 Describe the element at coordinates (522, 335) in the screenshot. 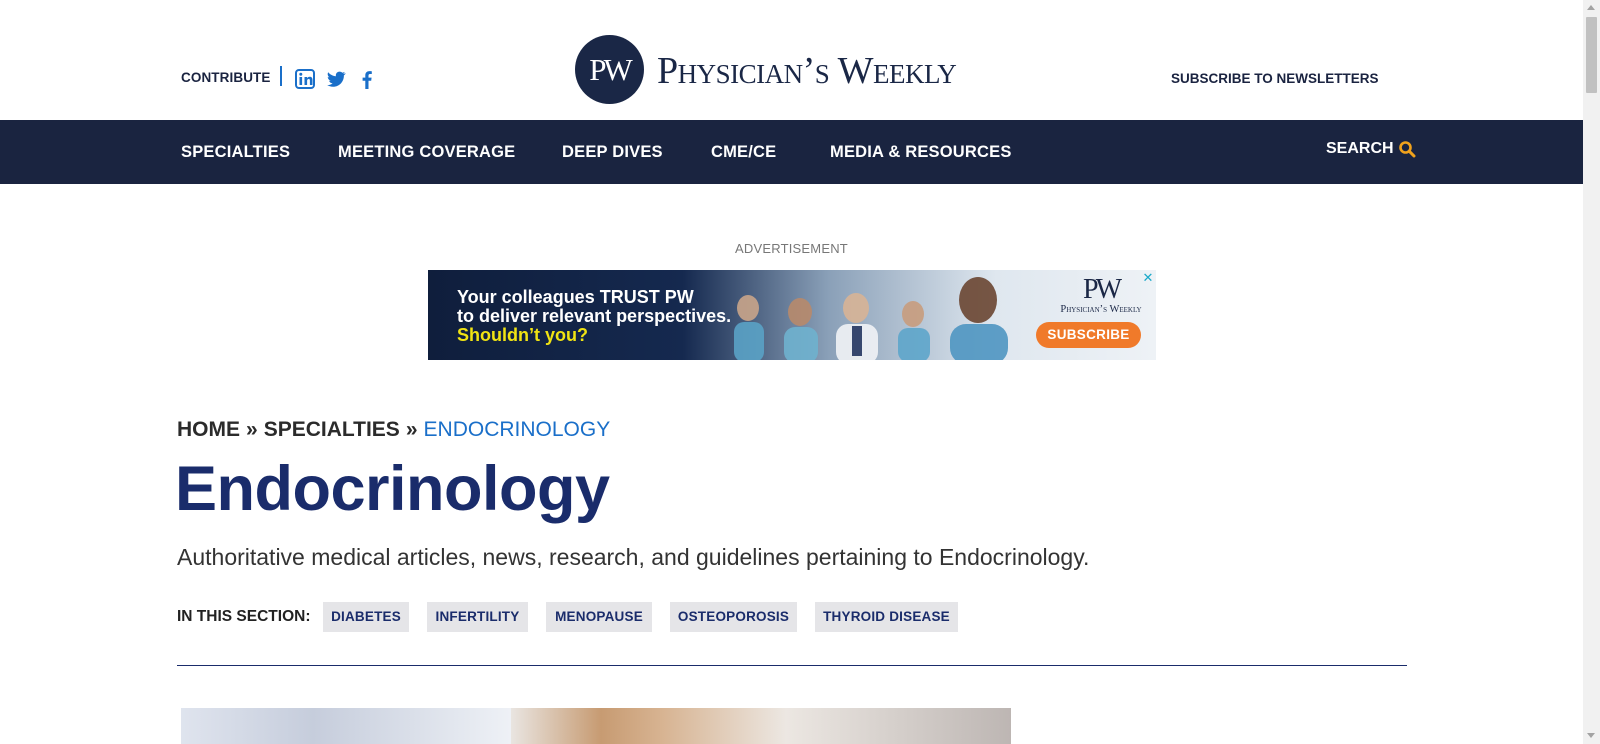

I see `ad-line-3: Shouldn’t you?` at that location.